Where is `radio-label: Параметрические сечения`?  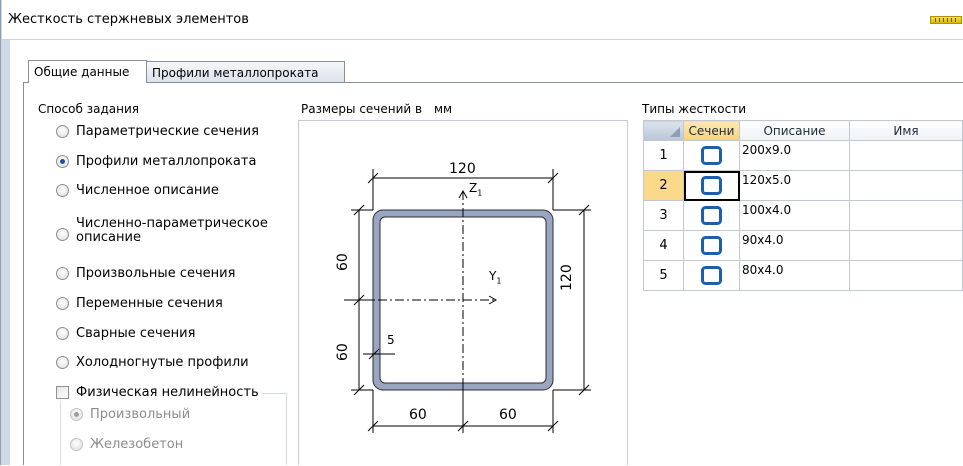
radio-label: Параметрические сечения is located at coordinates (167, 131).